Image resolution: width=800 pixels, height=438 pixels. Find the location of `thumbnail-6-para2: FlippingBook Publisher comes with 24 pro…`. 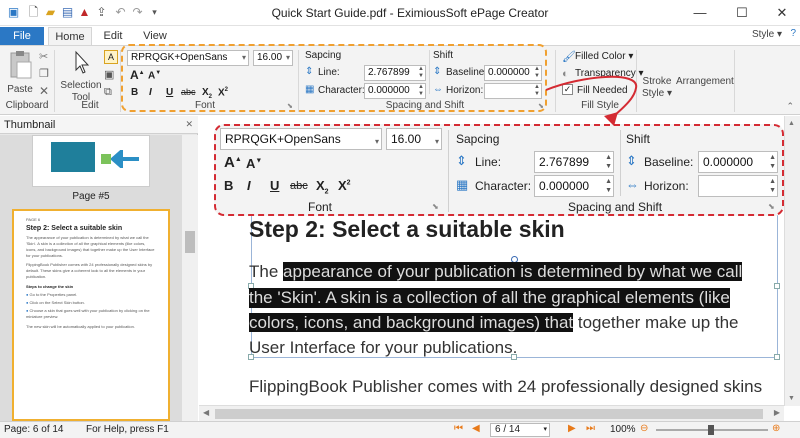

thumbnail-6-para2: FlippingBook Publisher comes with 24 pro… is located at coordinates (89, 270).